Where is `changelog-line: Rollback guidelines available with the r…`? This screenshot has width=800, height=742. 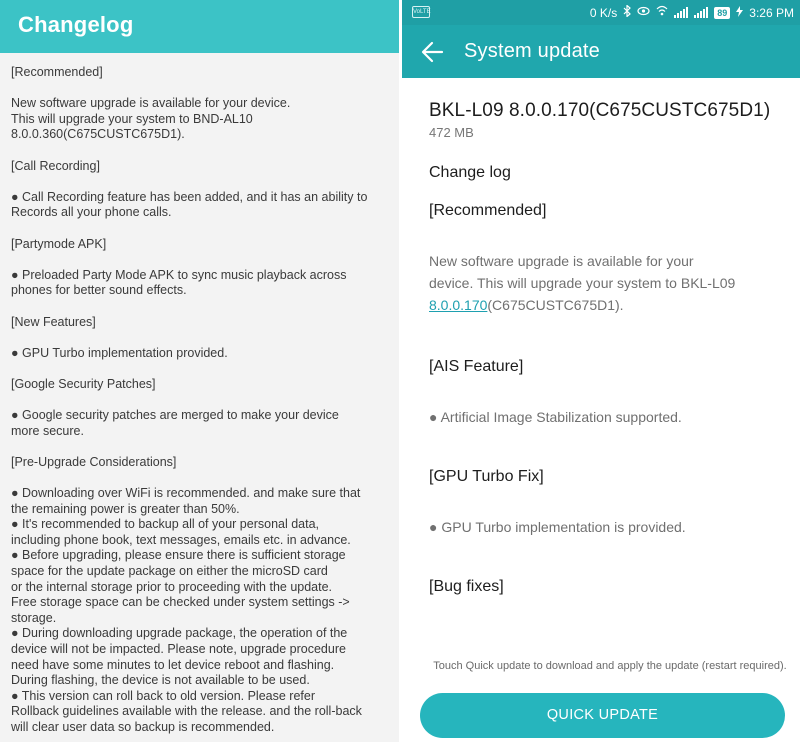
changelog-line: Rollback guidelines available with the r… is located at coordinates (186, 711).